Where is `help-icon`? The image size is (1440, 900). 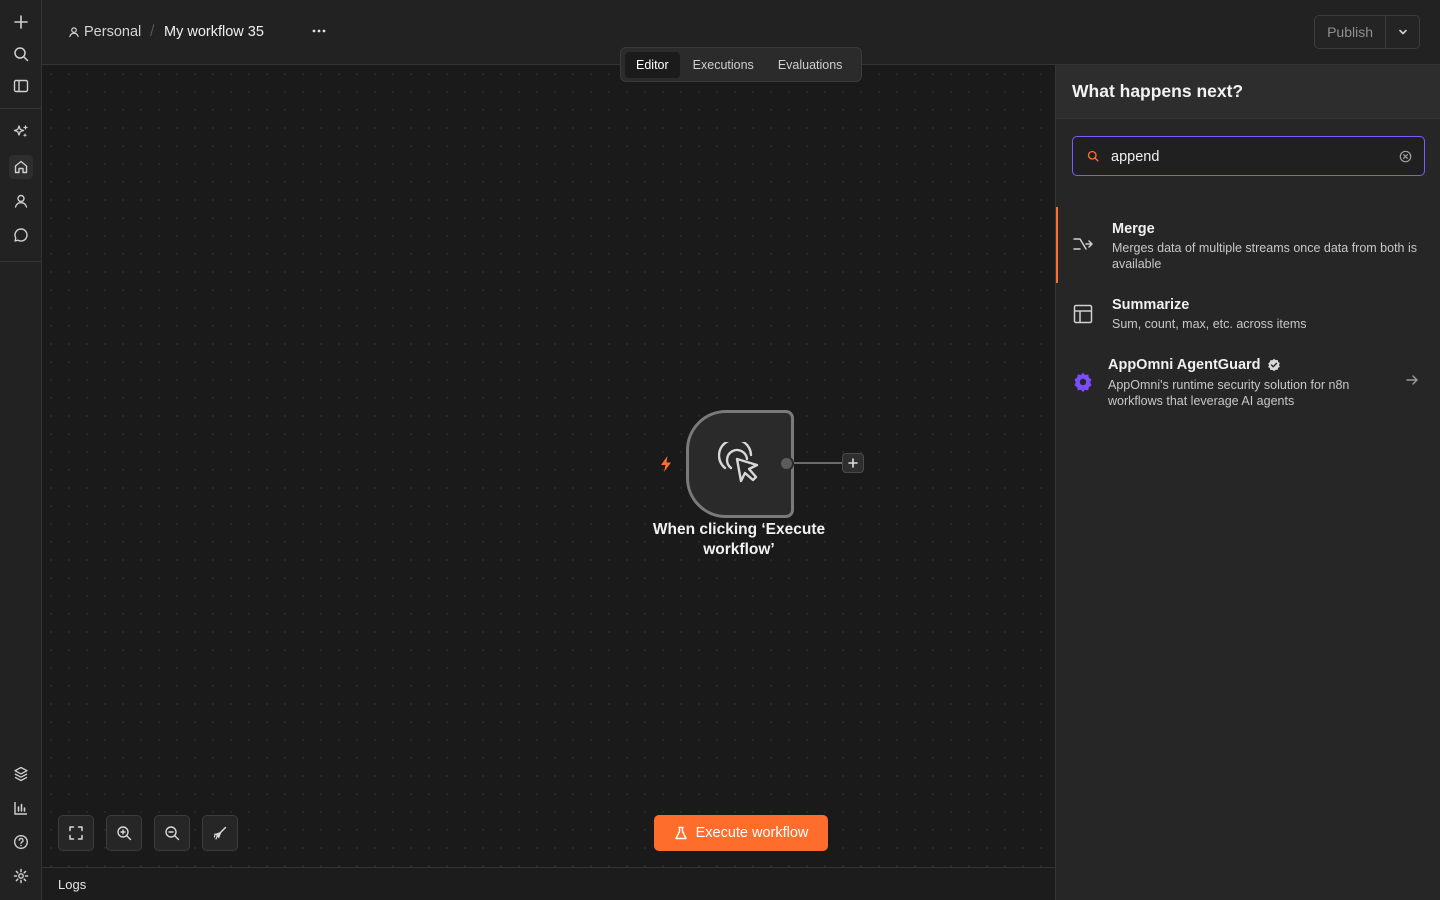 help-icon is located at coordinates (21, 842).